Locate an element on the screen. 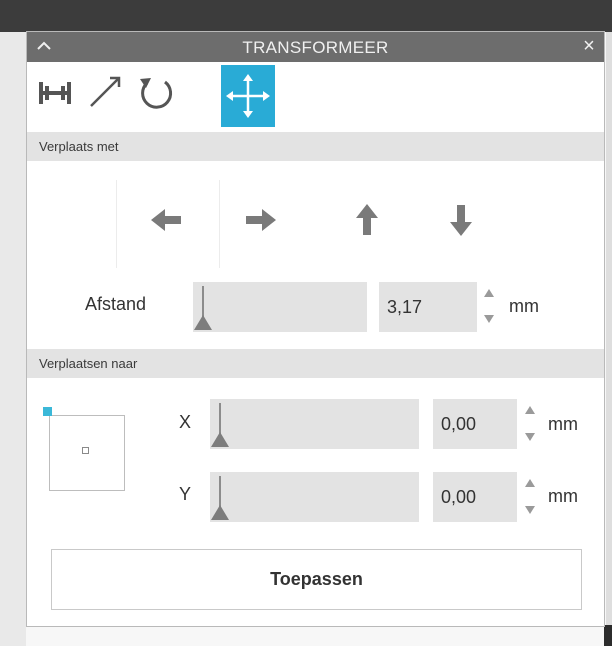 This screenshot has width=612, height=646. tool-align-button is located at coordinates (55, 92).